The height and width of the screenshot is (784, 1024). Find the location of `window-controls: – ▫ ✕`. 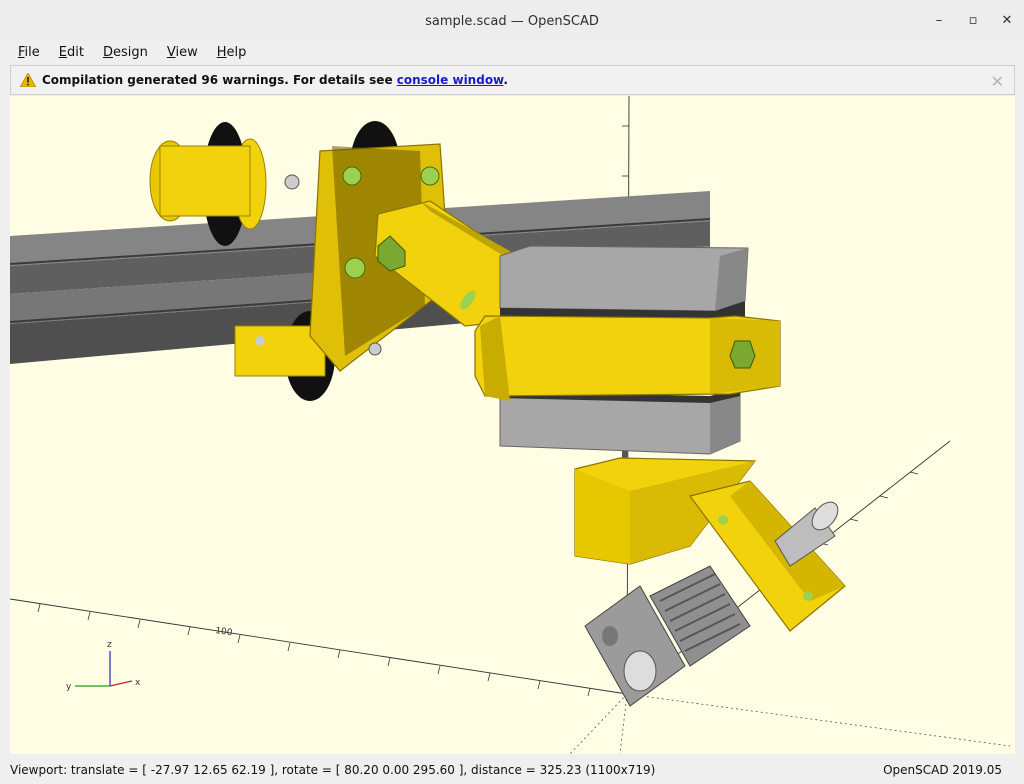

window-controls: – ▫ ✕ is located at coordinates (973, 20).